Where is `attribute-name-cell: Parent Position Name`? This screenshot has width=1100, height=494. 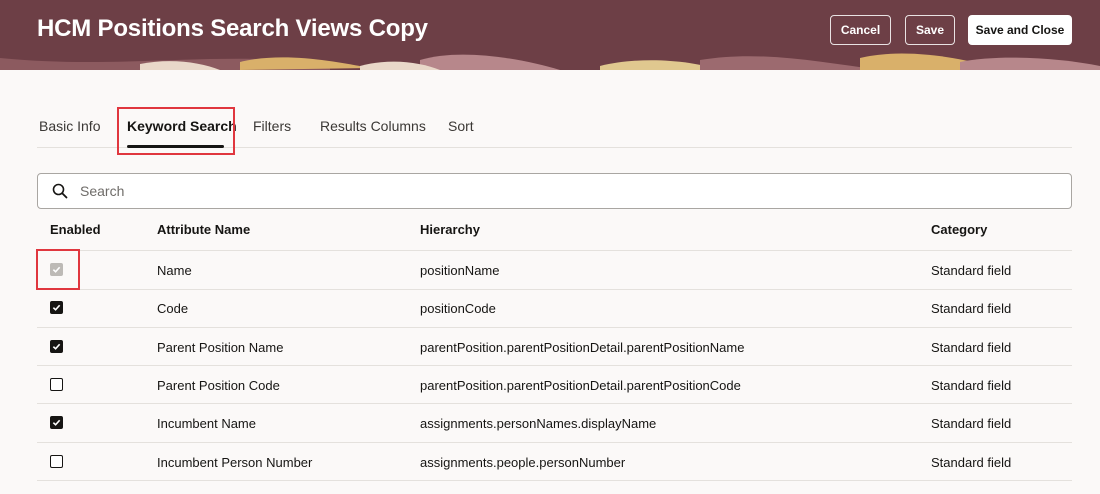 attribute-name-cell: Parent Position Name is located at coordinates (220, 347).